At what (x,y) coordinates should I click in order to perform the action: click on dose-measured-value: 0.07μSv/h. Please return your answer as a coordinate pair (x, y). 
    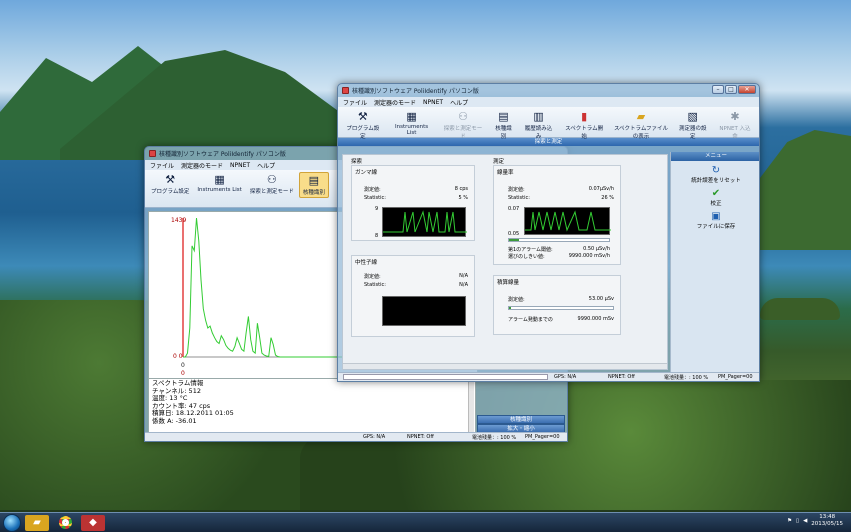
    Looking at the image, I should click on (601, 189).